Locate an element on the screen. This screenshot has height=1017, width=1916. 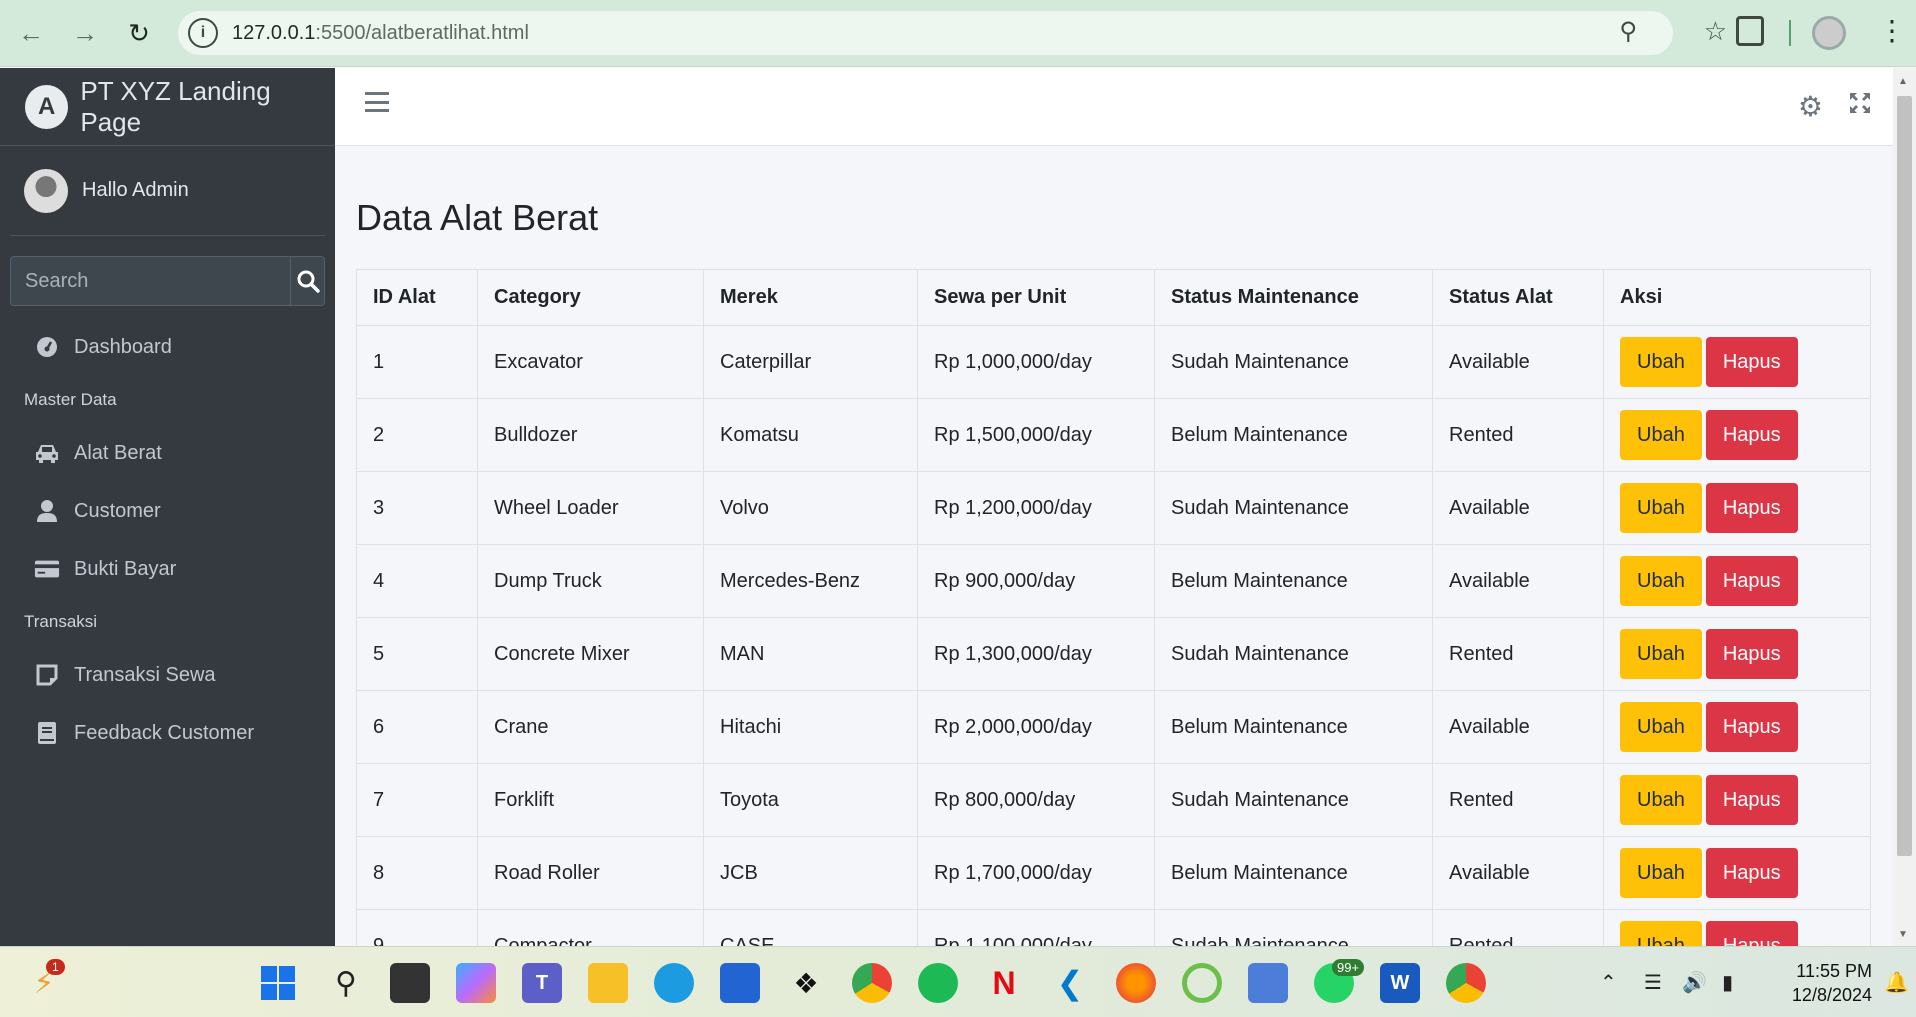
search-input is located at coordinates (150, 281).